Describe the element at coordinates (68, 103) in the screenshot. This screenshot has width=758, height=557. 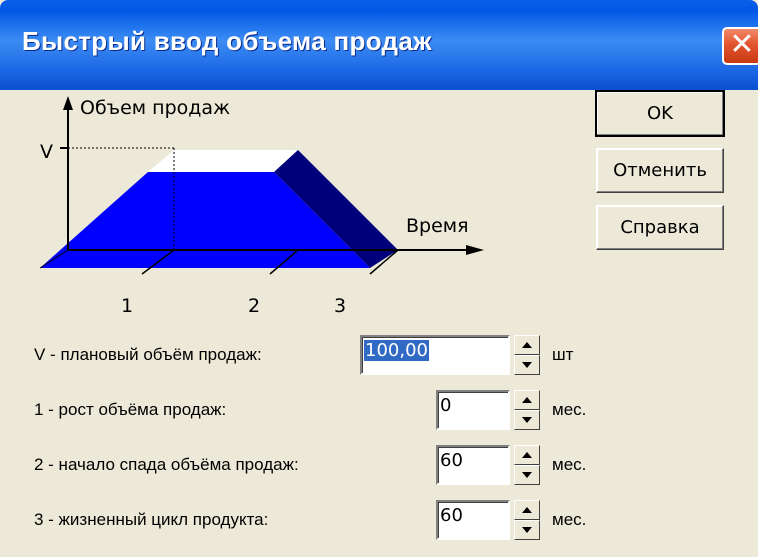
I see `y-axis-arrow` at that location.